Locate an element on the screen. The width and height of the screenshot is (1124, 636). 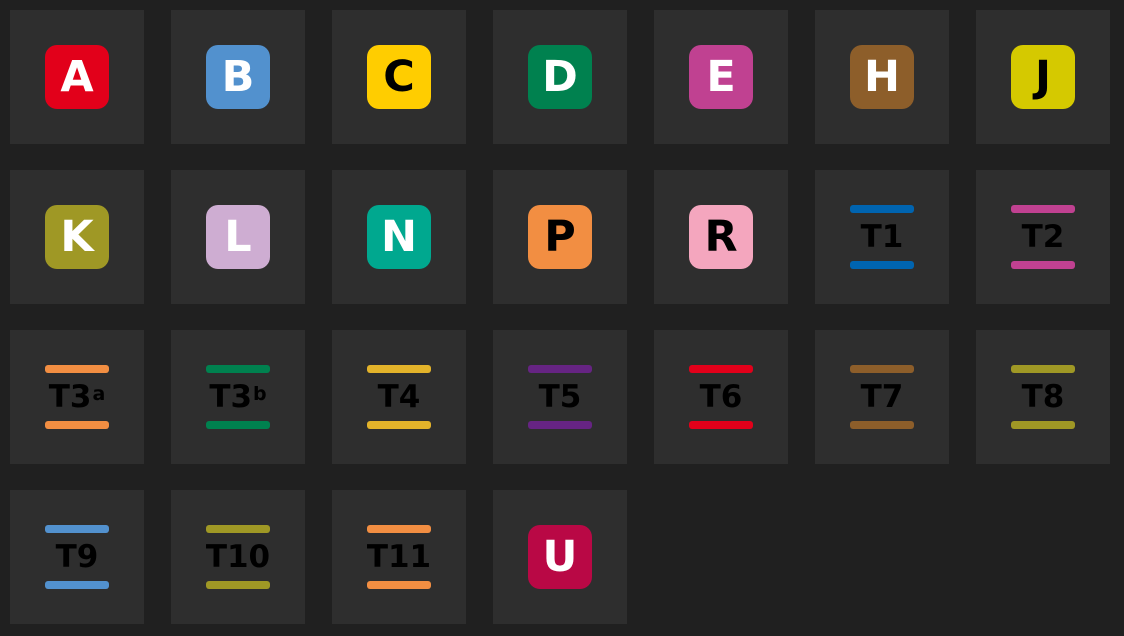
line-tile-b: B is located at coordinates (238, 77).